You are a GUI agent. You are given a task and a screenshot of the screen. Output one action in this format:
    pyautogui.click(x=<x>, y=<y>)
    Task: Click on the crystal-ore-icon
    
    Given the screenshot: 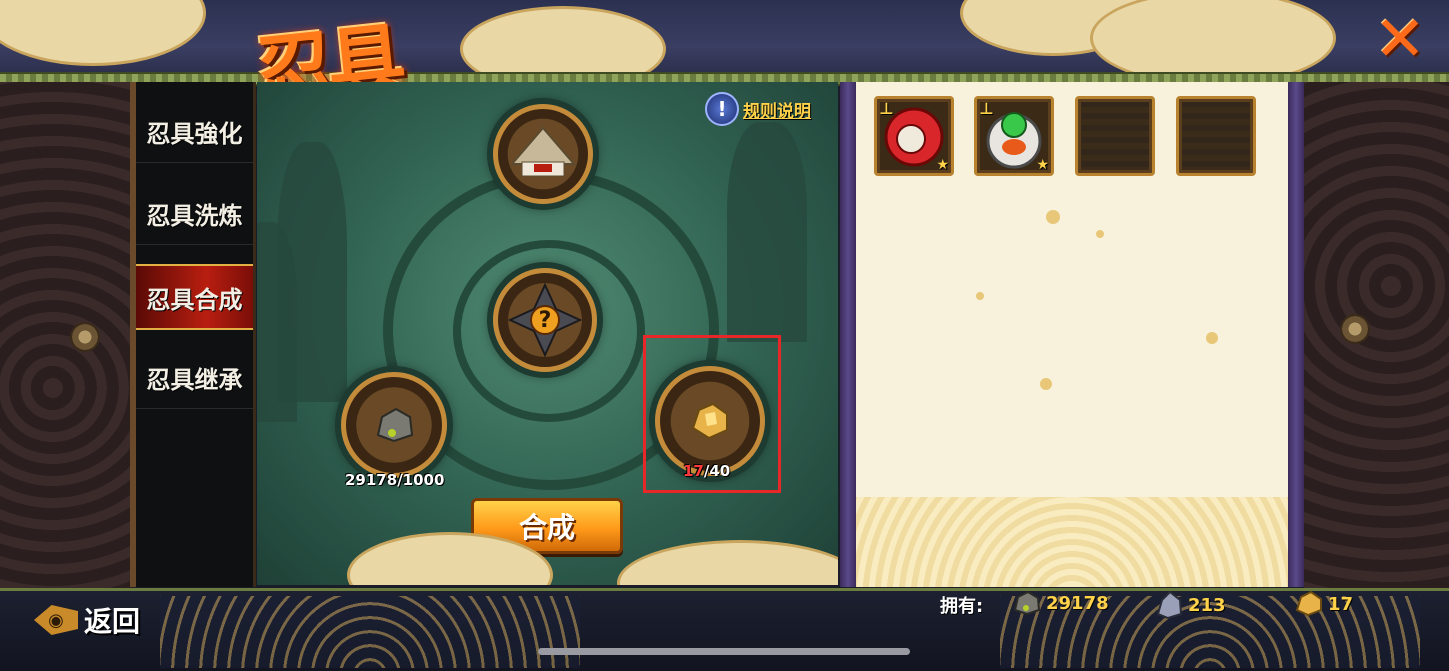 What is the action you would take?
    pyautogui.click(x=1169, y=605)
    